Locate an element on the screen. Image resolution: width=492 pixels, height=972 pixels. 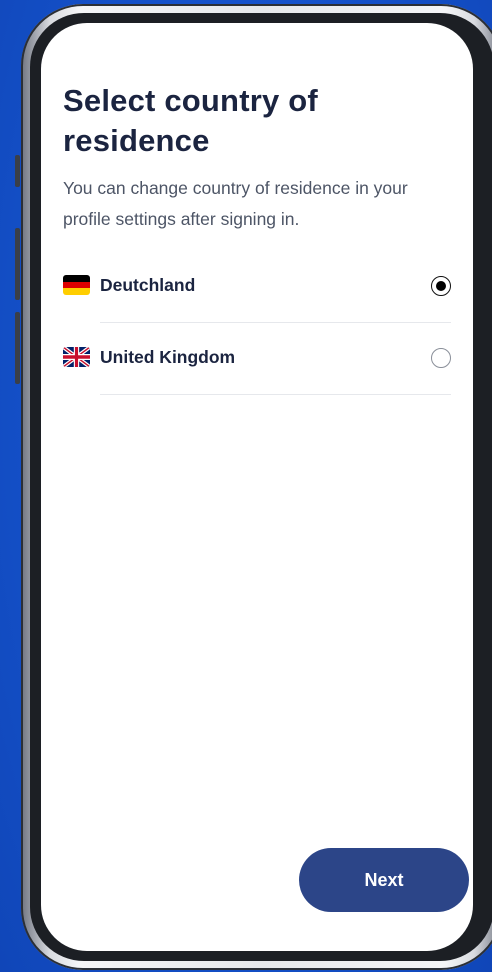
next-button: Next is located at coordinates (384, 880).